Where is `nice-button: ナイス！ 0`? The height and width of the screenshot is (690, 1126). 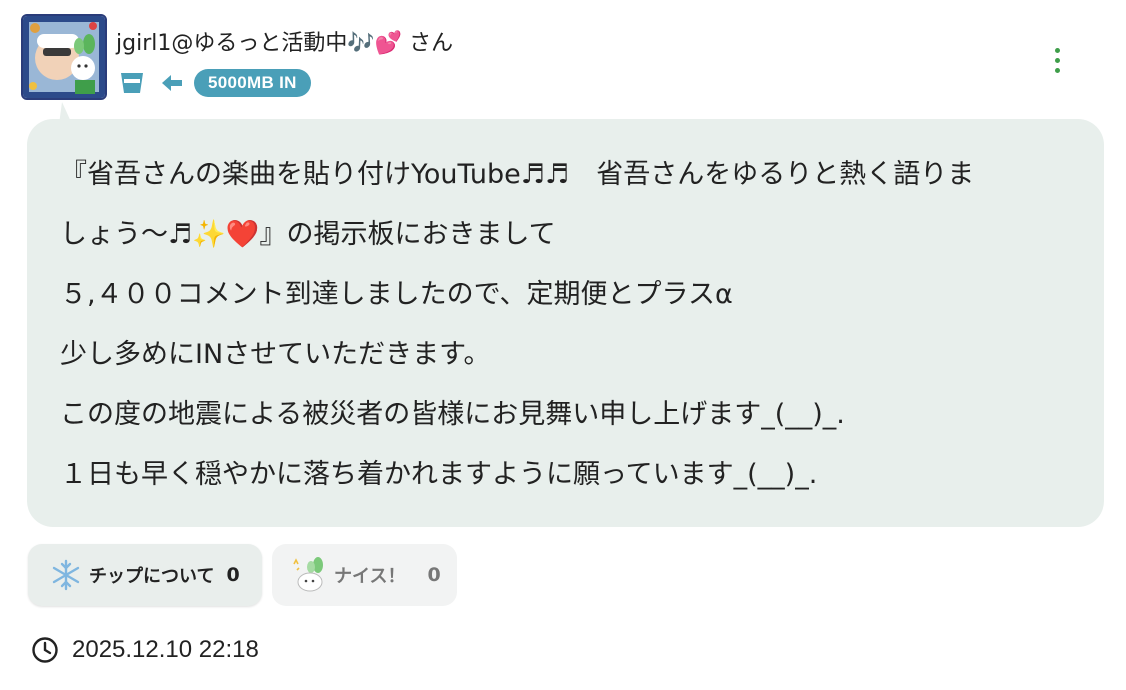
nice-button: ナイス！ 0 is located at coordinates (364, 575).